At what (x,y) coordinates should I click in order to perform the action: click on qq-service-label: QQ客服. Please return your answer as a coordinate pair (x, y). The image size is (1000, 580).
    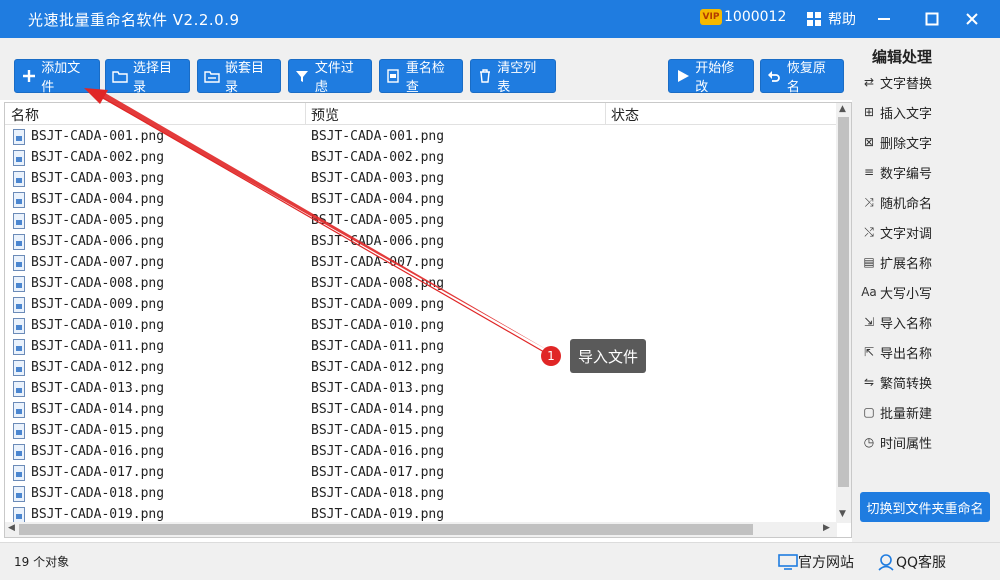
    Looking at the image, I should click on (921, 563).